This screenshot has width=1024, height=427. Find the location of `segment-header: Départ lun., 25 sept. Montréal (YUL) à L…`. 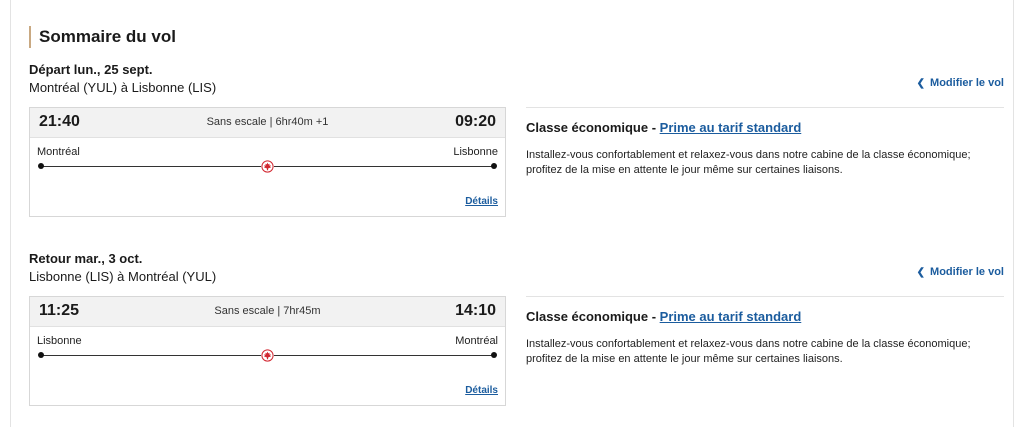

segment-header: Départ lun., 25 sept. Montréal (YUL) à L… is located at coordinates (122, 79).